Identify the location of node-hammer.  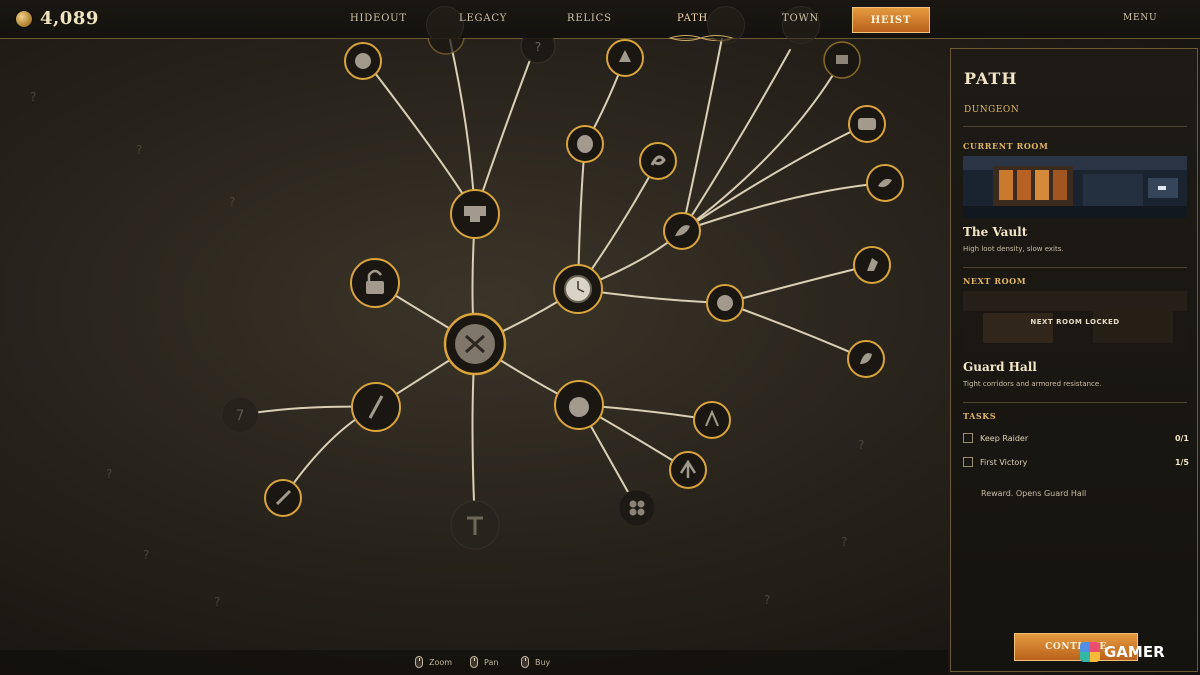
(475, 525).